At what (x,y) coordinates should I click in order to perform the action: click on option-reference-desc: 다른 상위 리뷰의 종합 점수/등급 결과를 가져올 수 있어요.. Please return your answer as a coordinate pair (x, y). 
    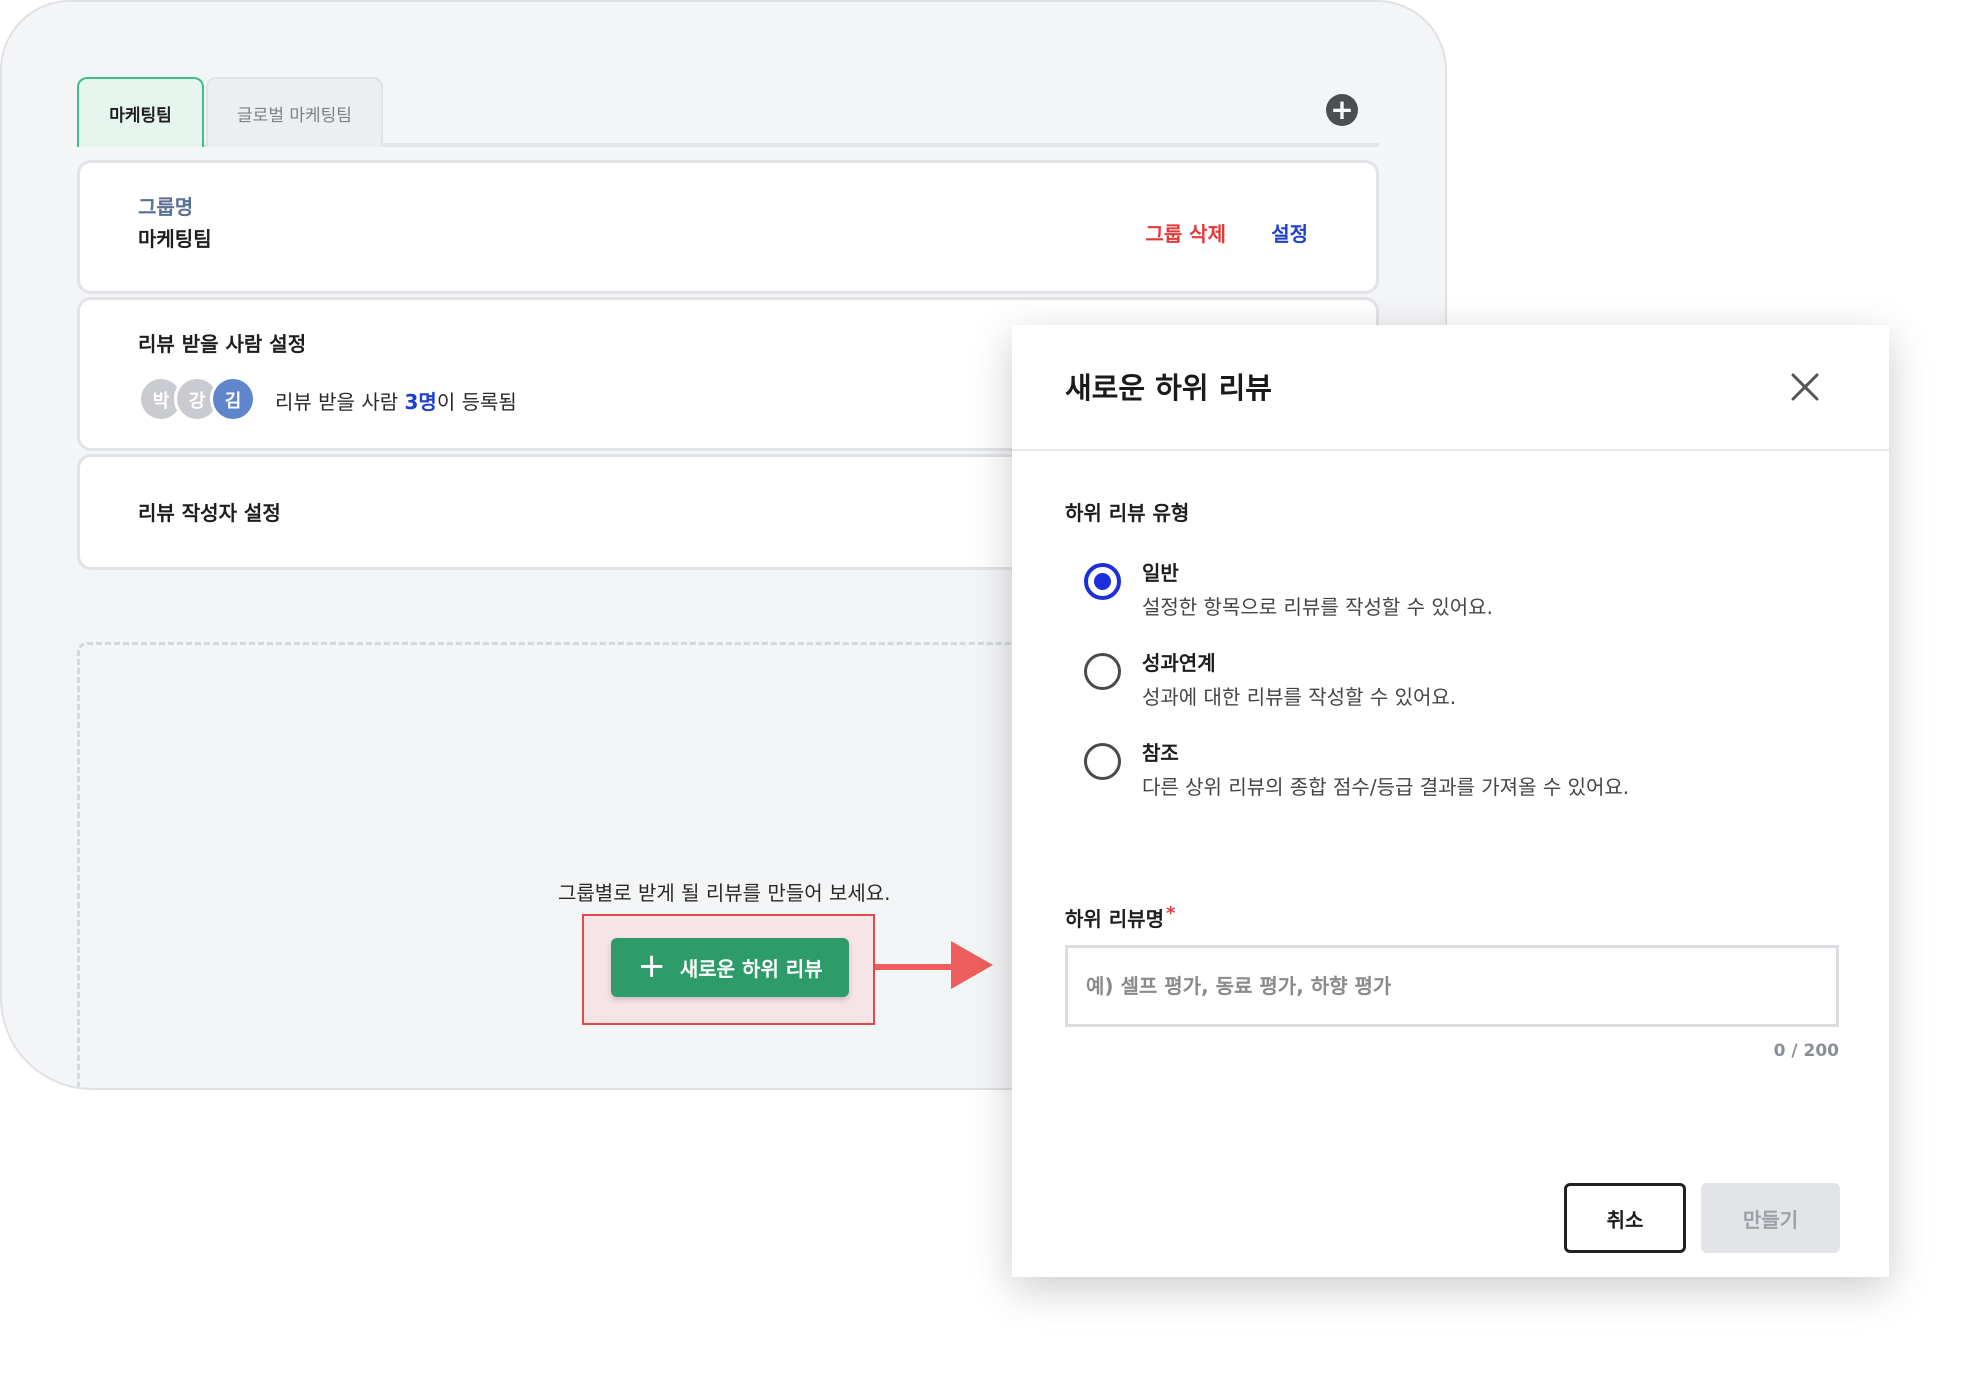
    Looking at the image, I should click on (1386, 787).